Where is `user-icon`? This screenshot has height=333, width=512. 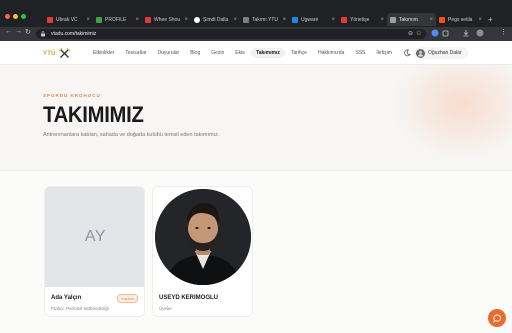 user-icon is located at coordinates (420, 53).